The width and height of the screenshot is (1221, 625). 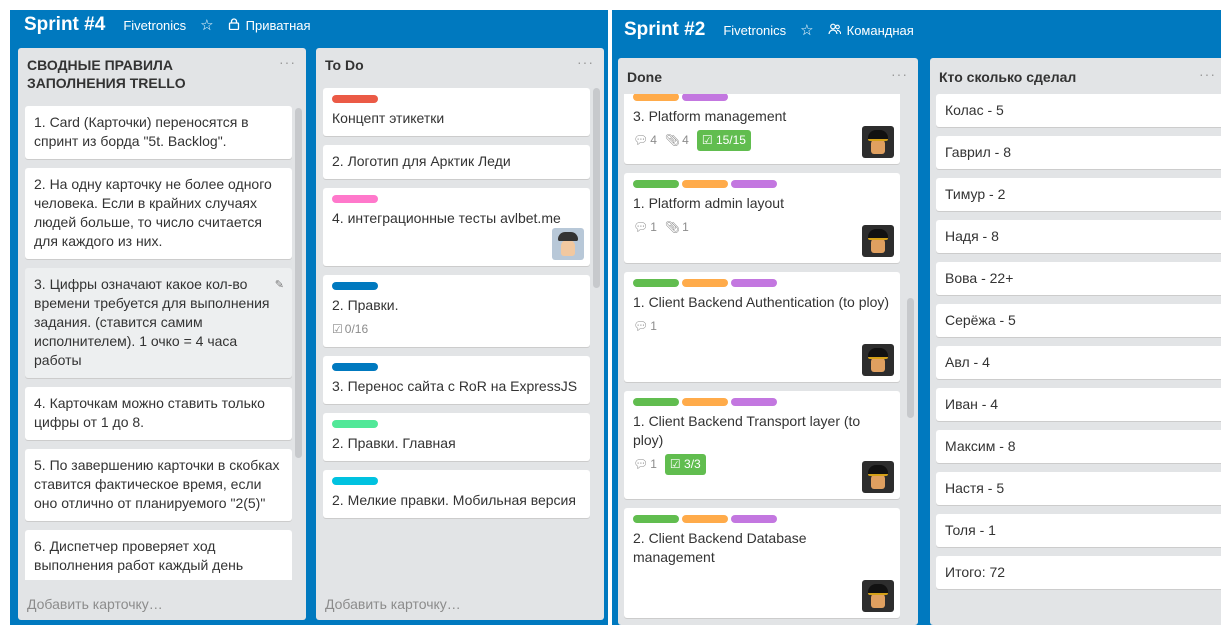 I want to click on task-card: 3. Перенос сайта с RoR на ExpressJS, so click(x=456, y=380).